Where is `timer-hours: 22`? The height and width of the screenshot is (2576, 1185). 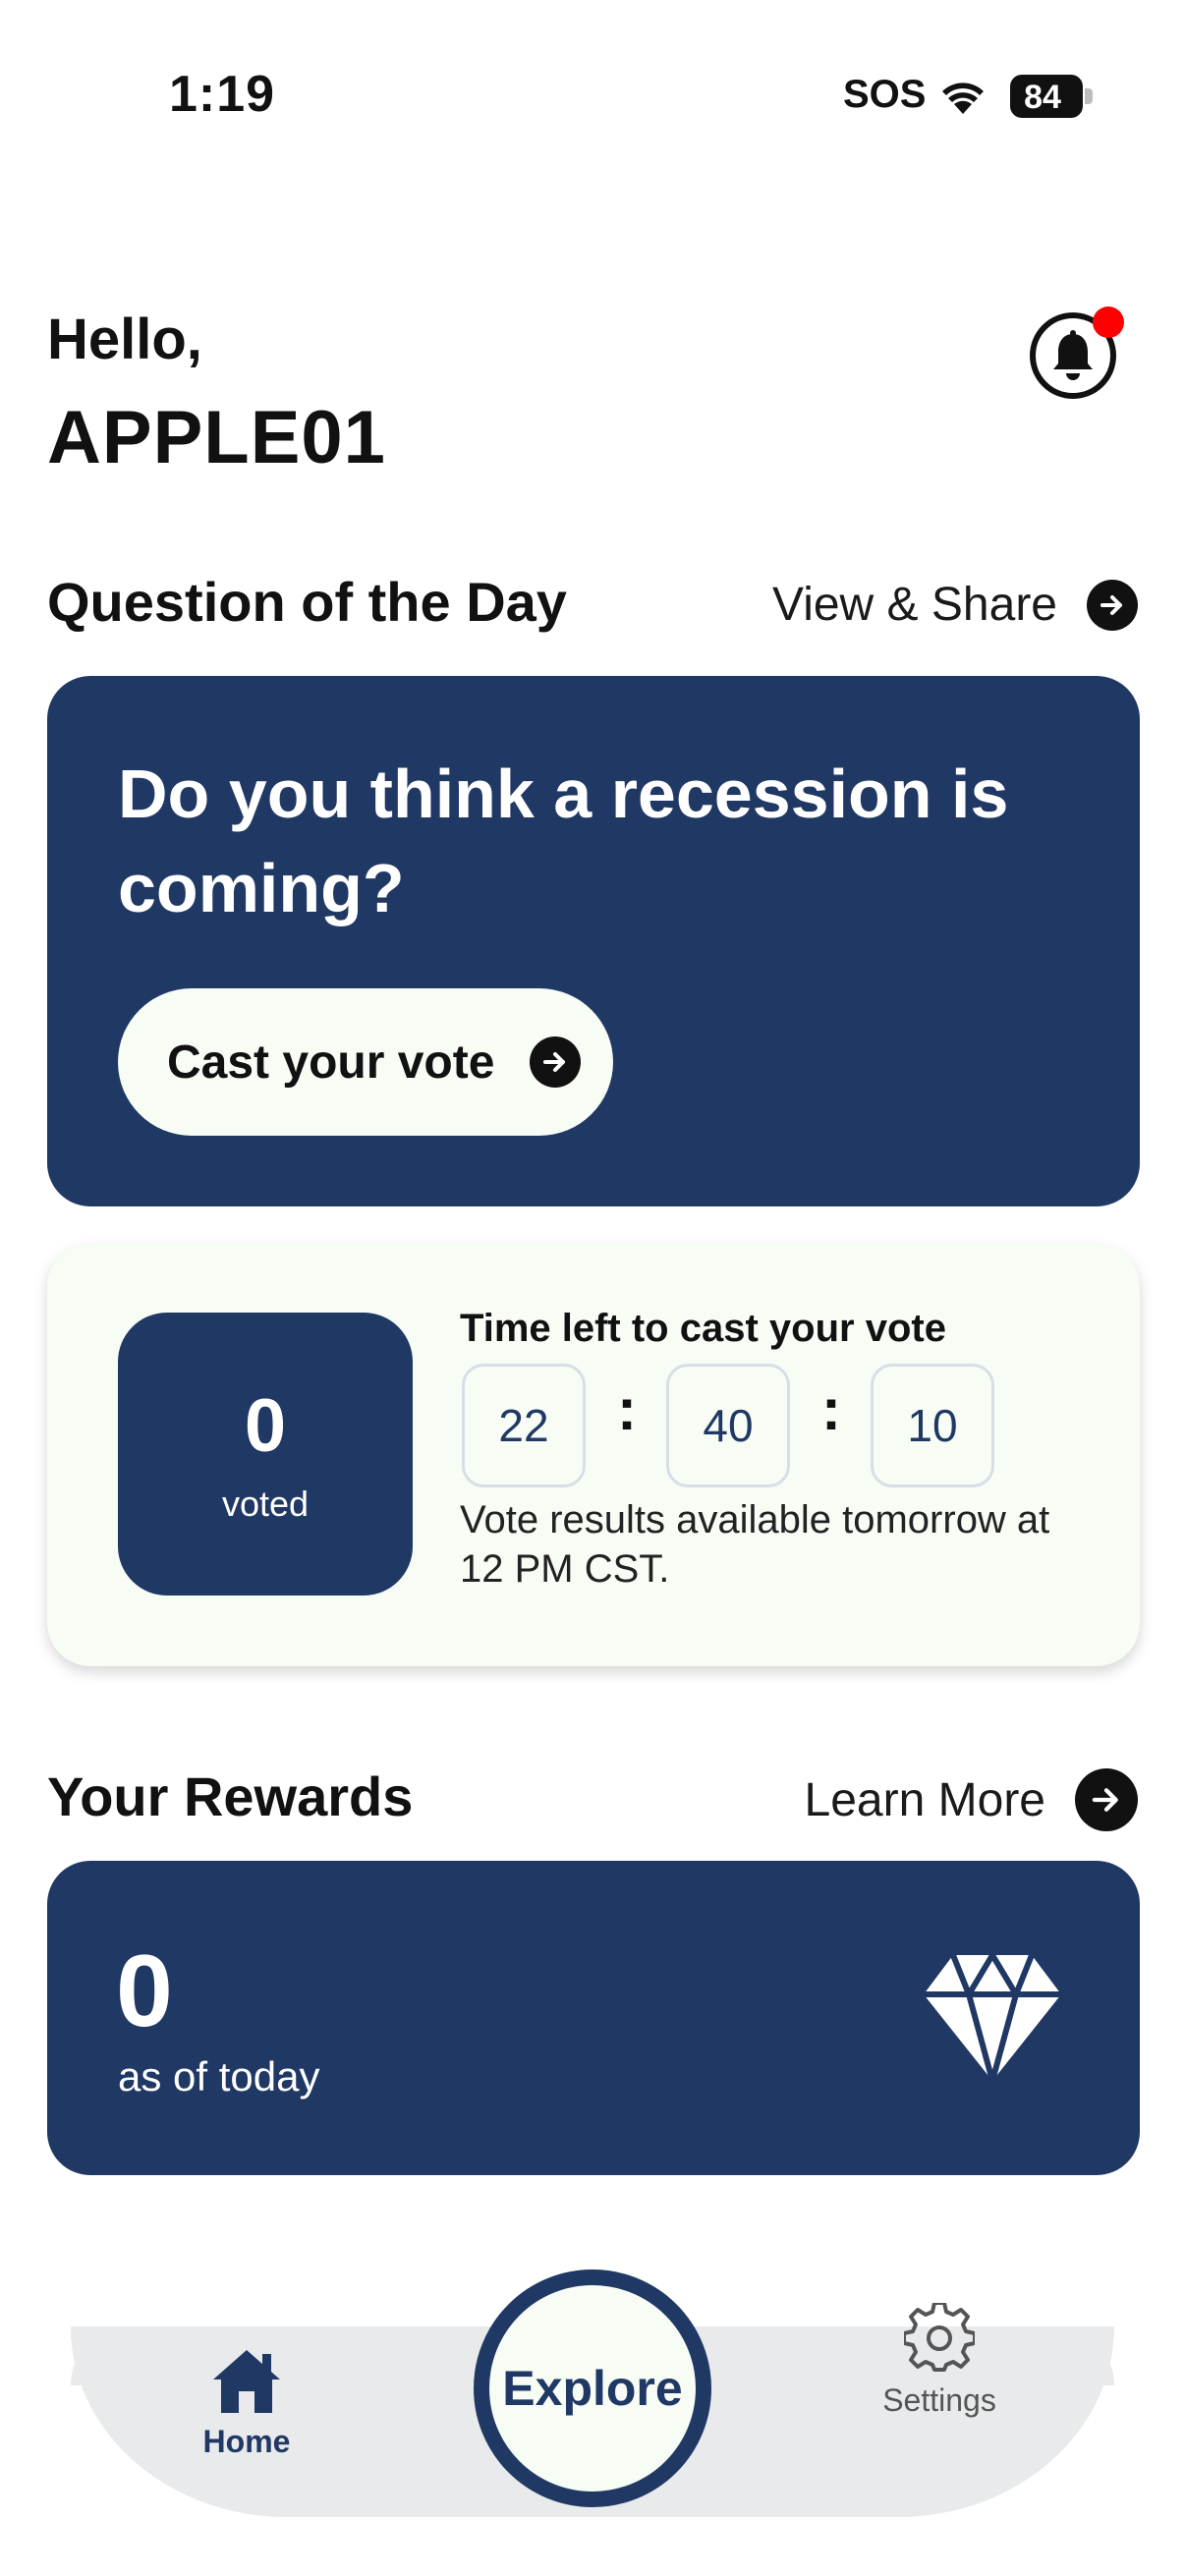
timer-hours: 22 is located at coordinates (524, 1425).